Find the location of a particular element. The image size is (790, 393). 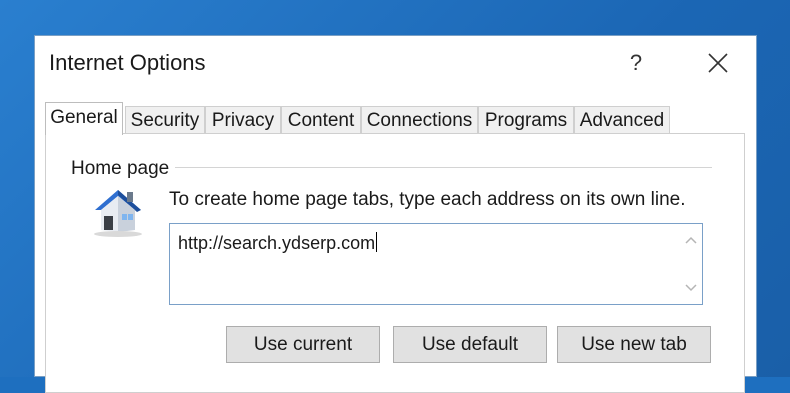

house-icon is located at coordinates (118, 213).